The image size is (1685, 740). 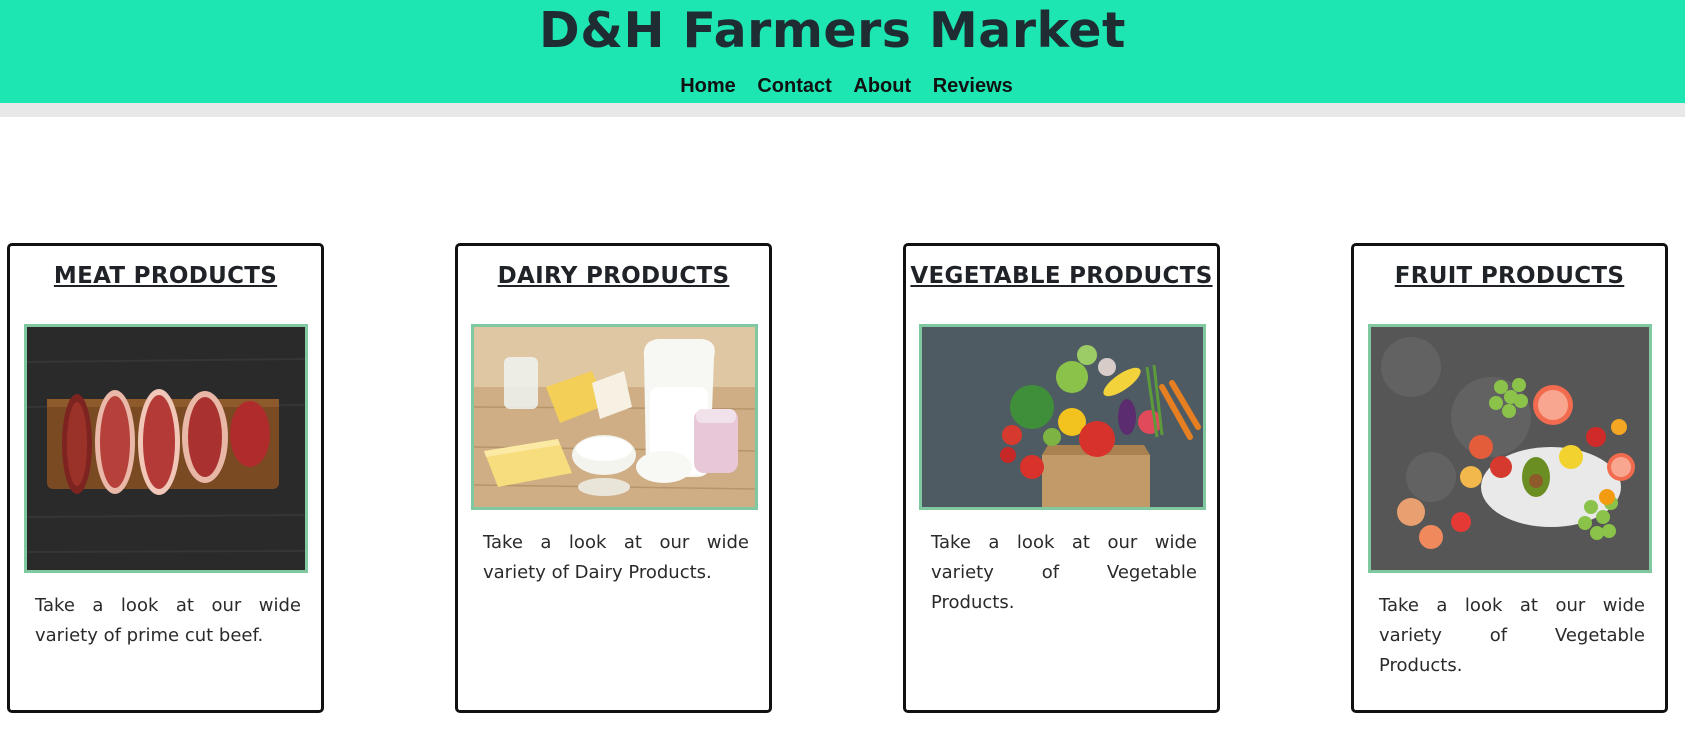 What do you see at coordinates (165, 276) in the screenshot?
I see `card-title: MEAT PRODUCTS` at bounding box center [165, 276].